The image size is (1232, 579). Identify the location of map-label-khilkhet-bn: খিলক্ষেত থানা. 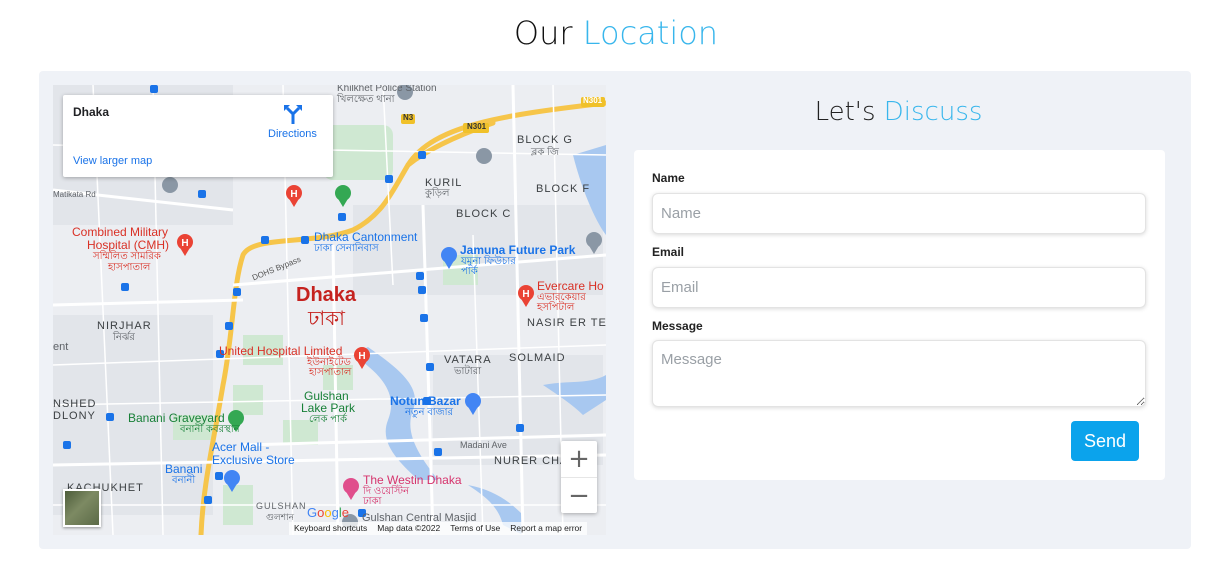
(366, 99).